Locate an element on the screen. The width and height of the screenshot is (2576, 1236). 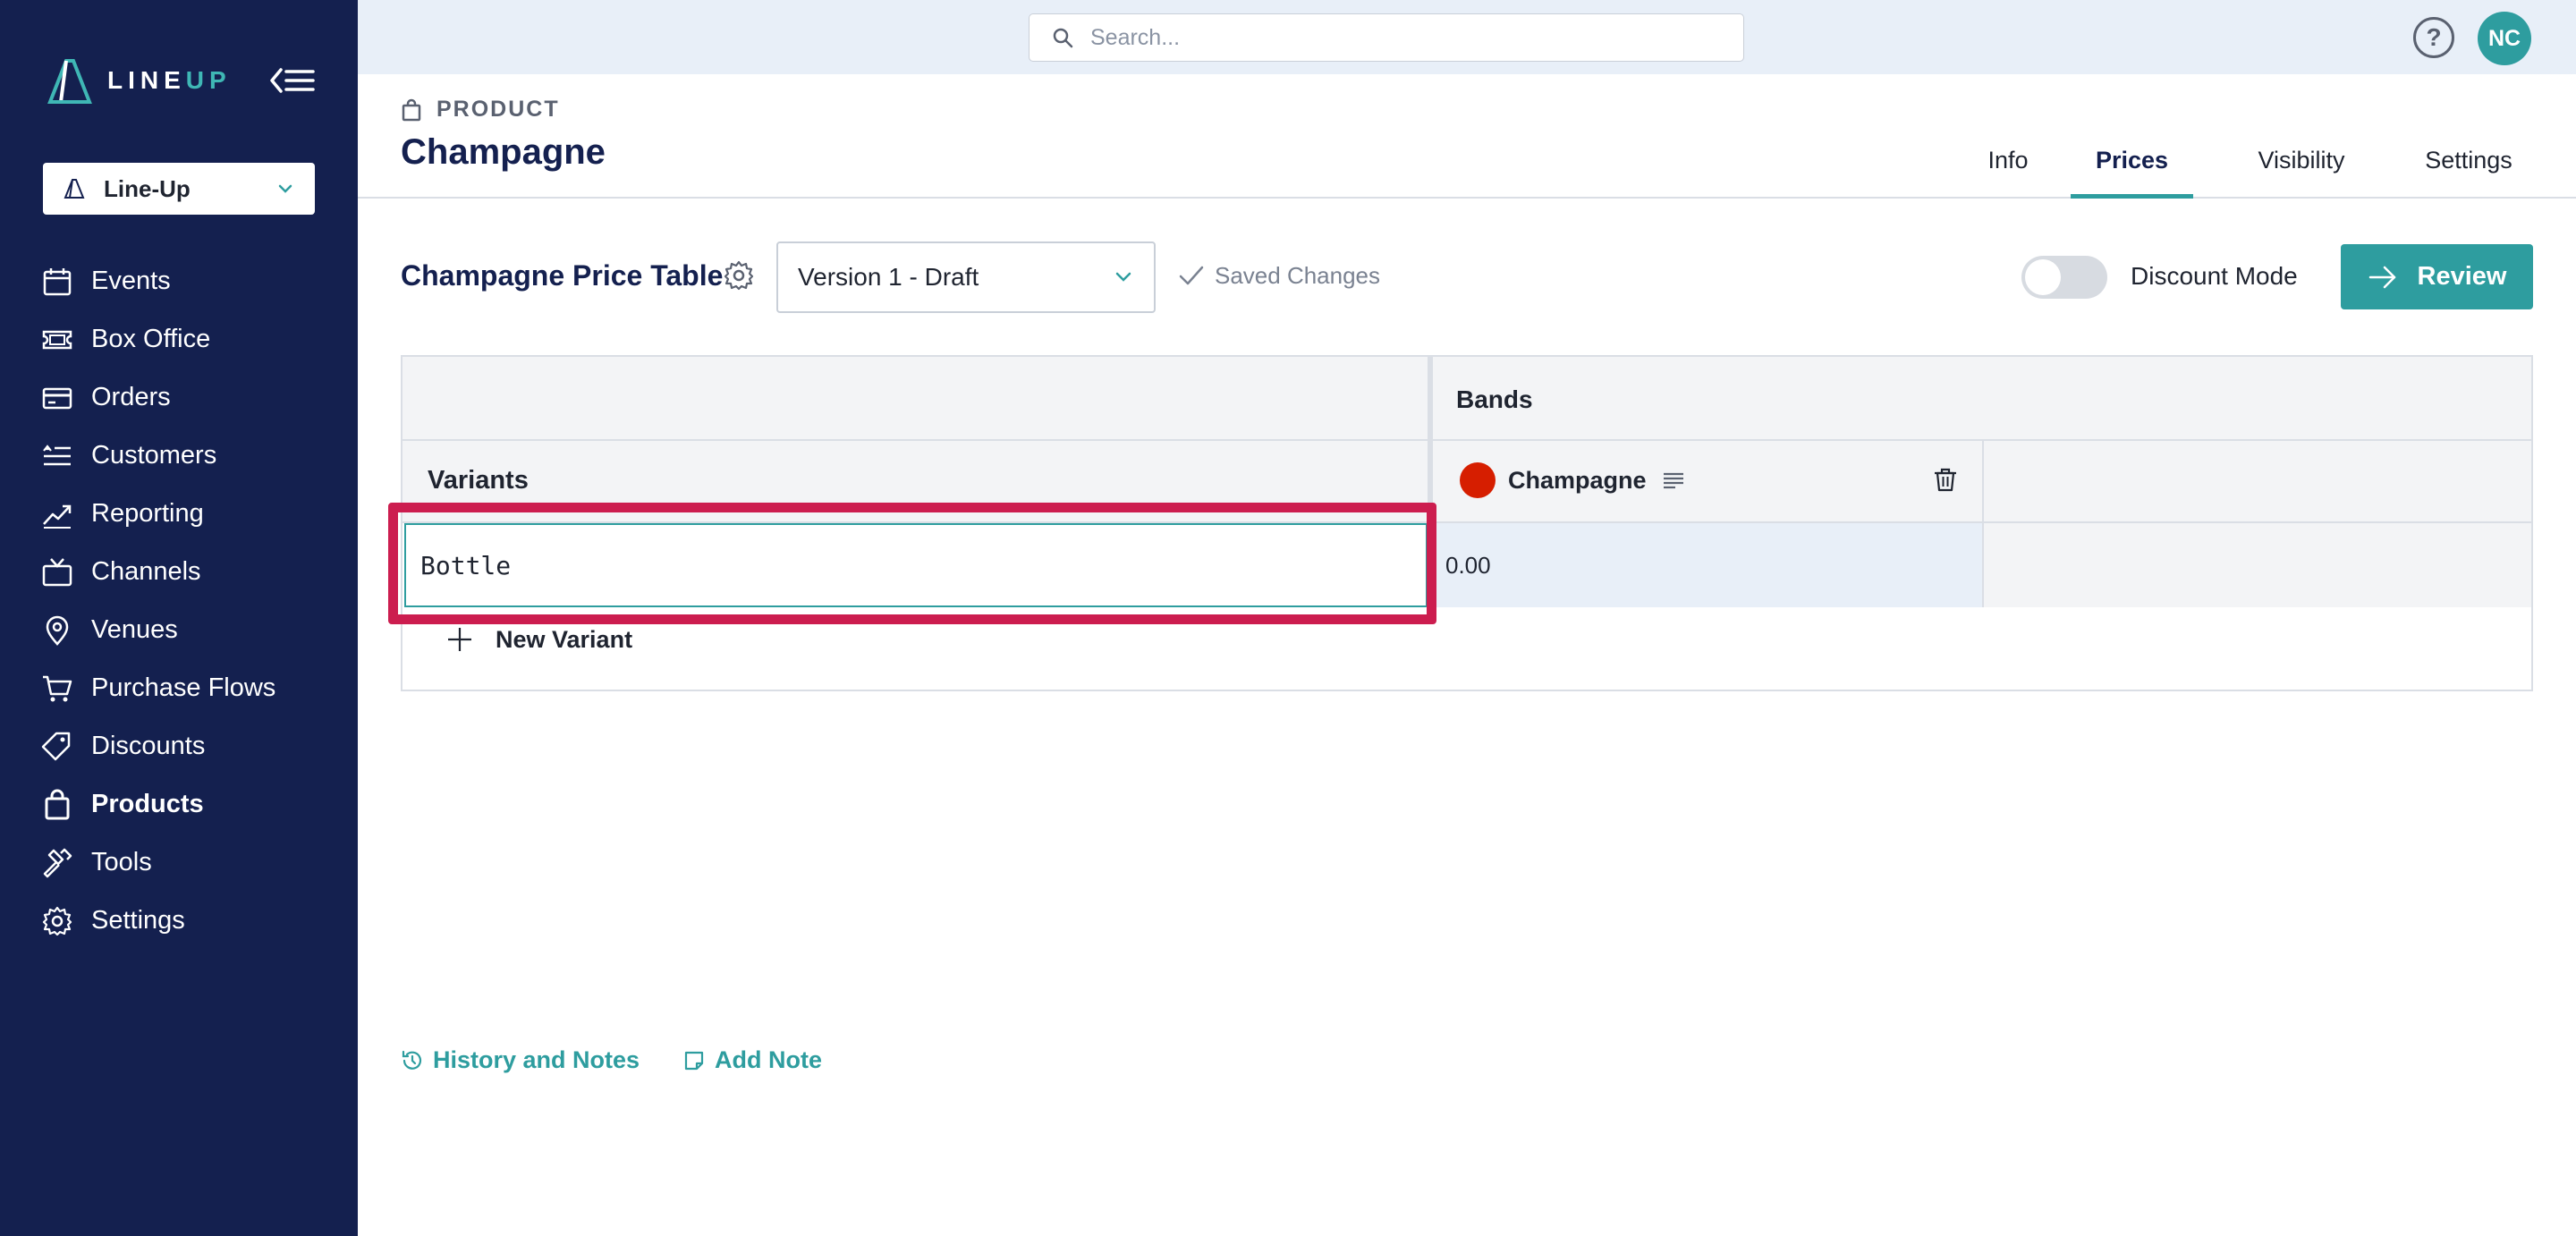
sidebar-item-label: Reporting is located at coordinates (147, 513).